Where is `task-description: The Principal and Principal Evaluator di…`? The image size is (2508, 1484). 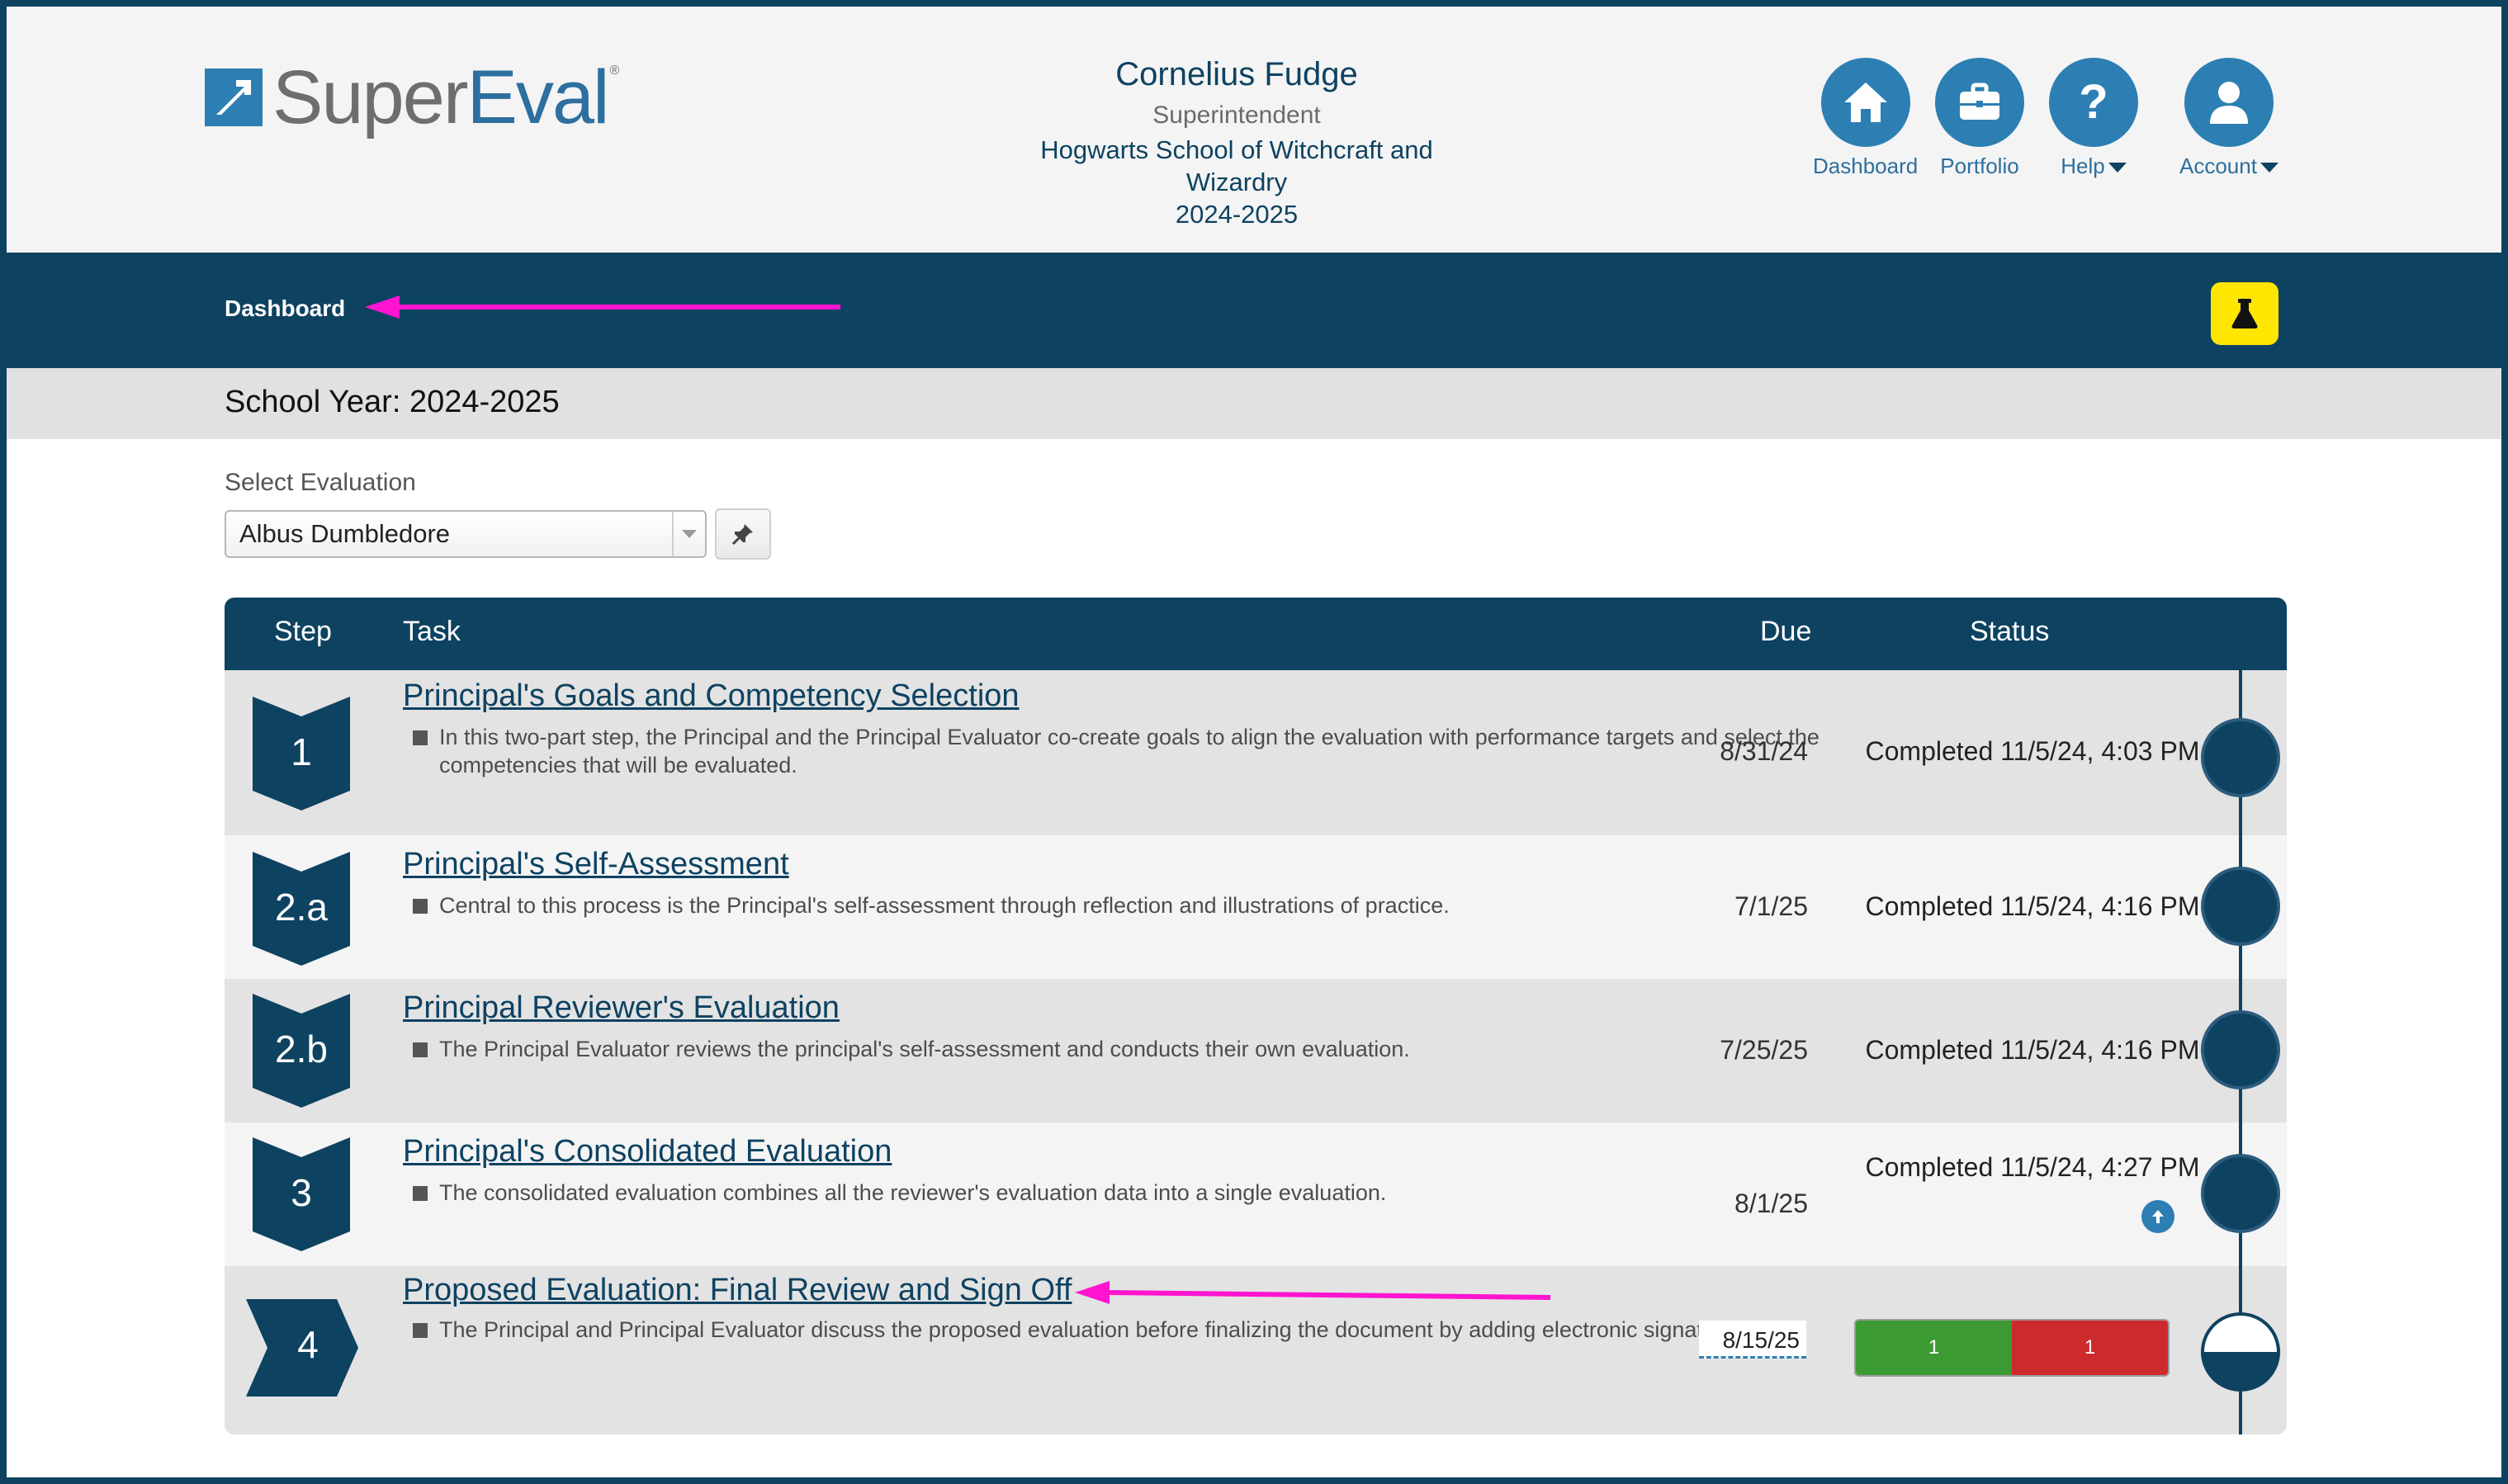
task-description: The Principal and Principal Evaluator di… is located at coordinates (1148, 1330).